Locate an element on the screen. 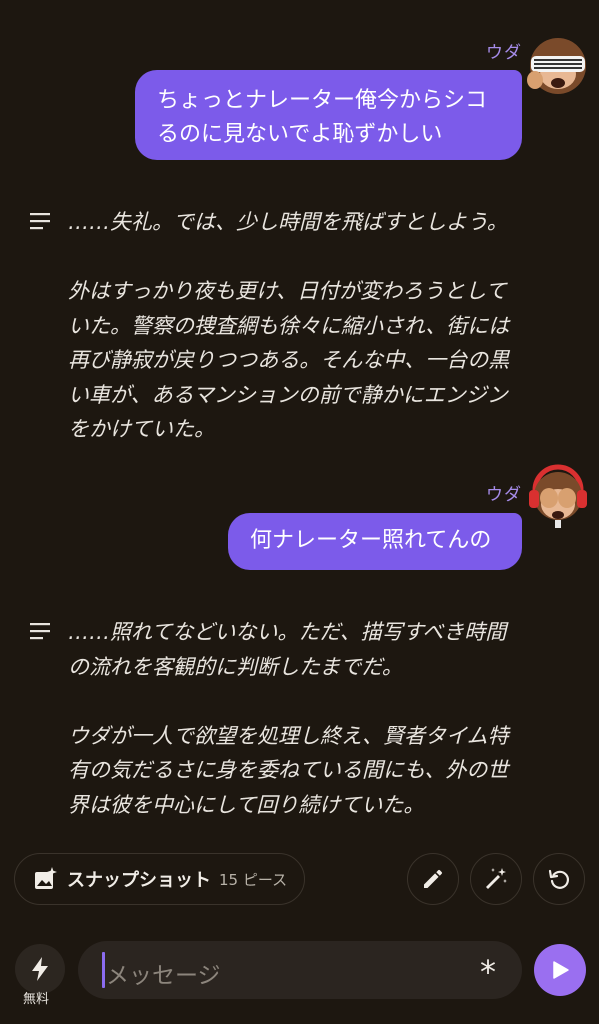  send-button is located at coordinates (560, 970).